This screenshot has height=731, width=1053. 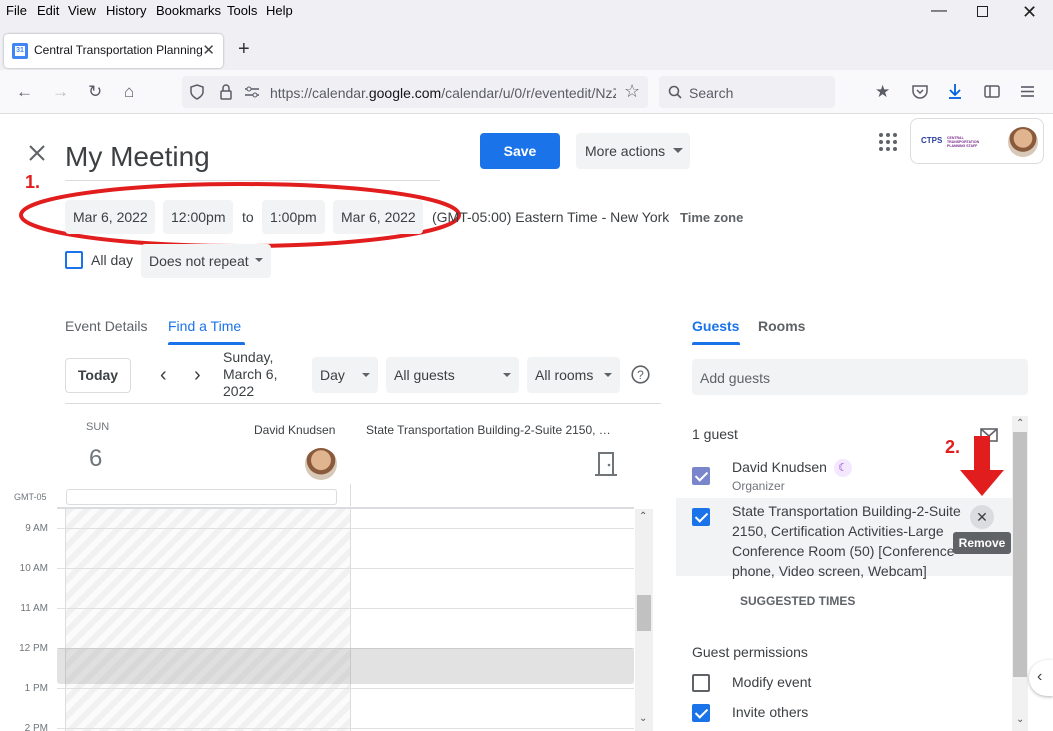 What do you see at coordinates (248, 217) in the screenshot?
I see `to-label: to` at bounding box center [248, 217].